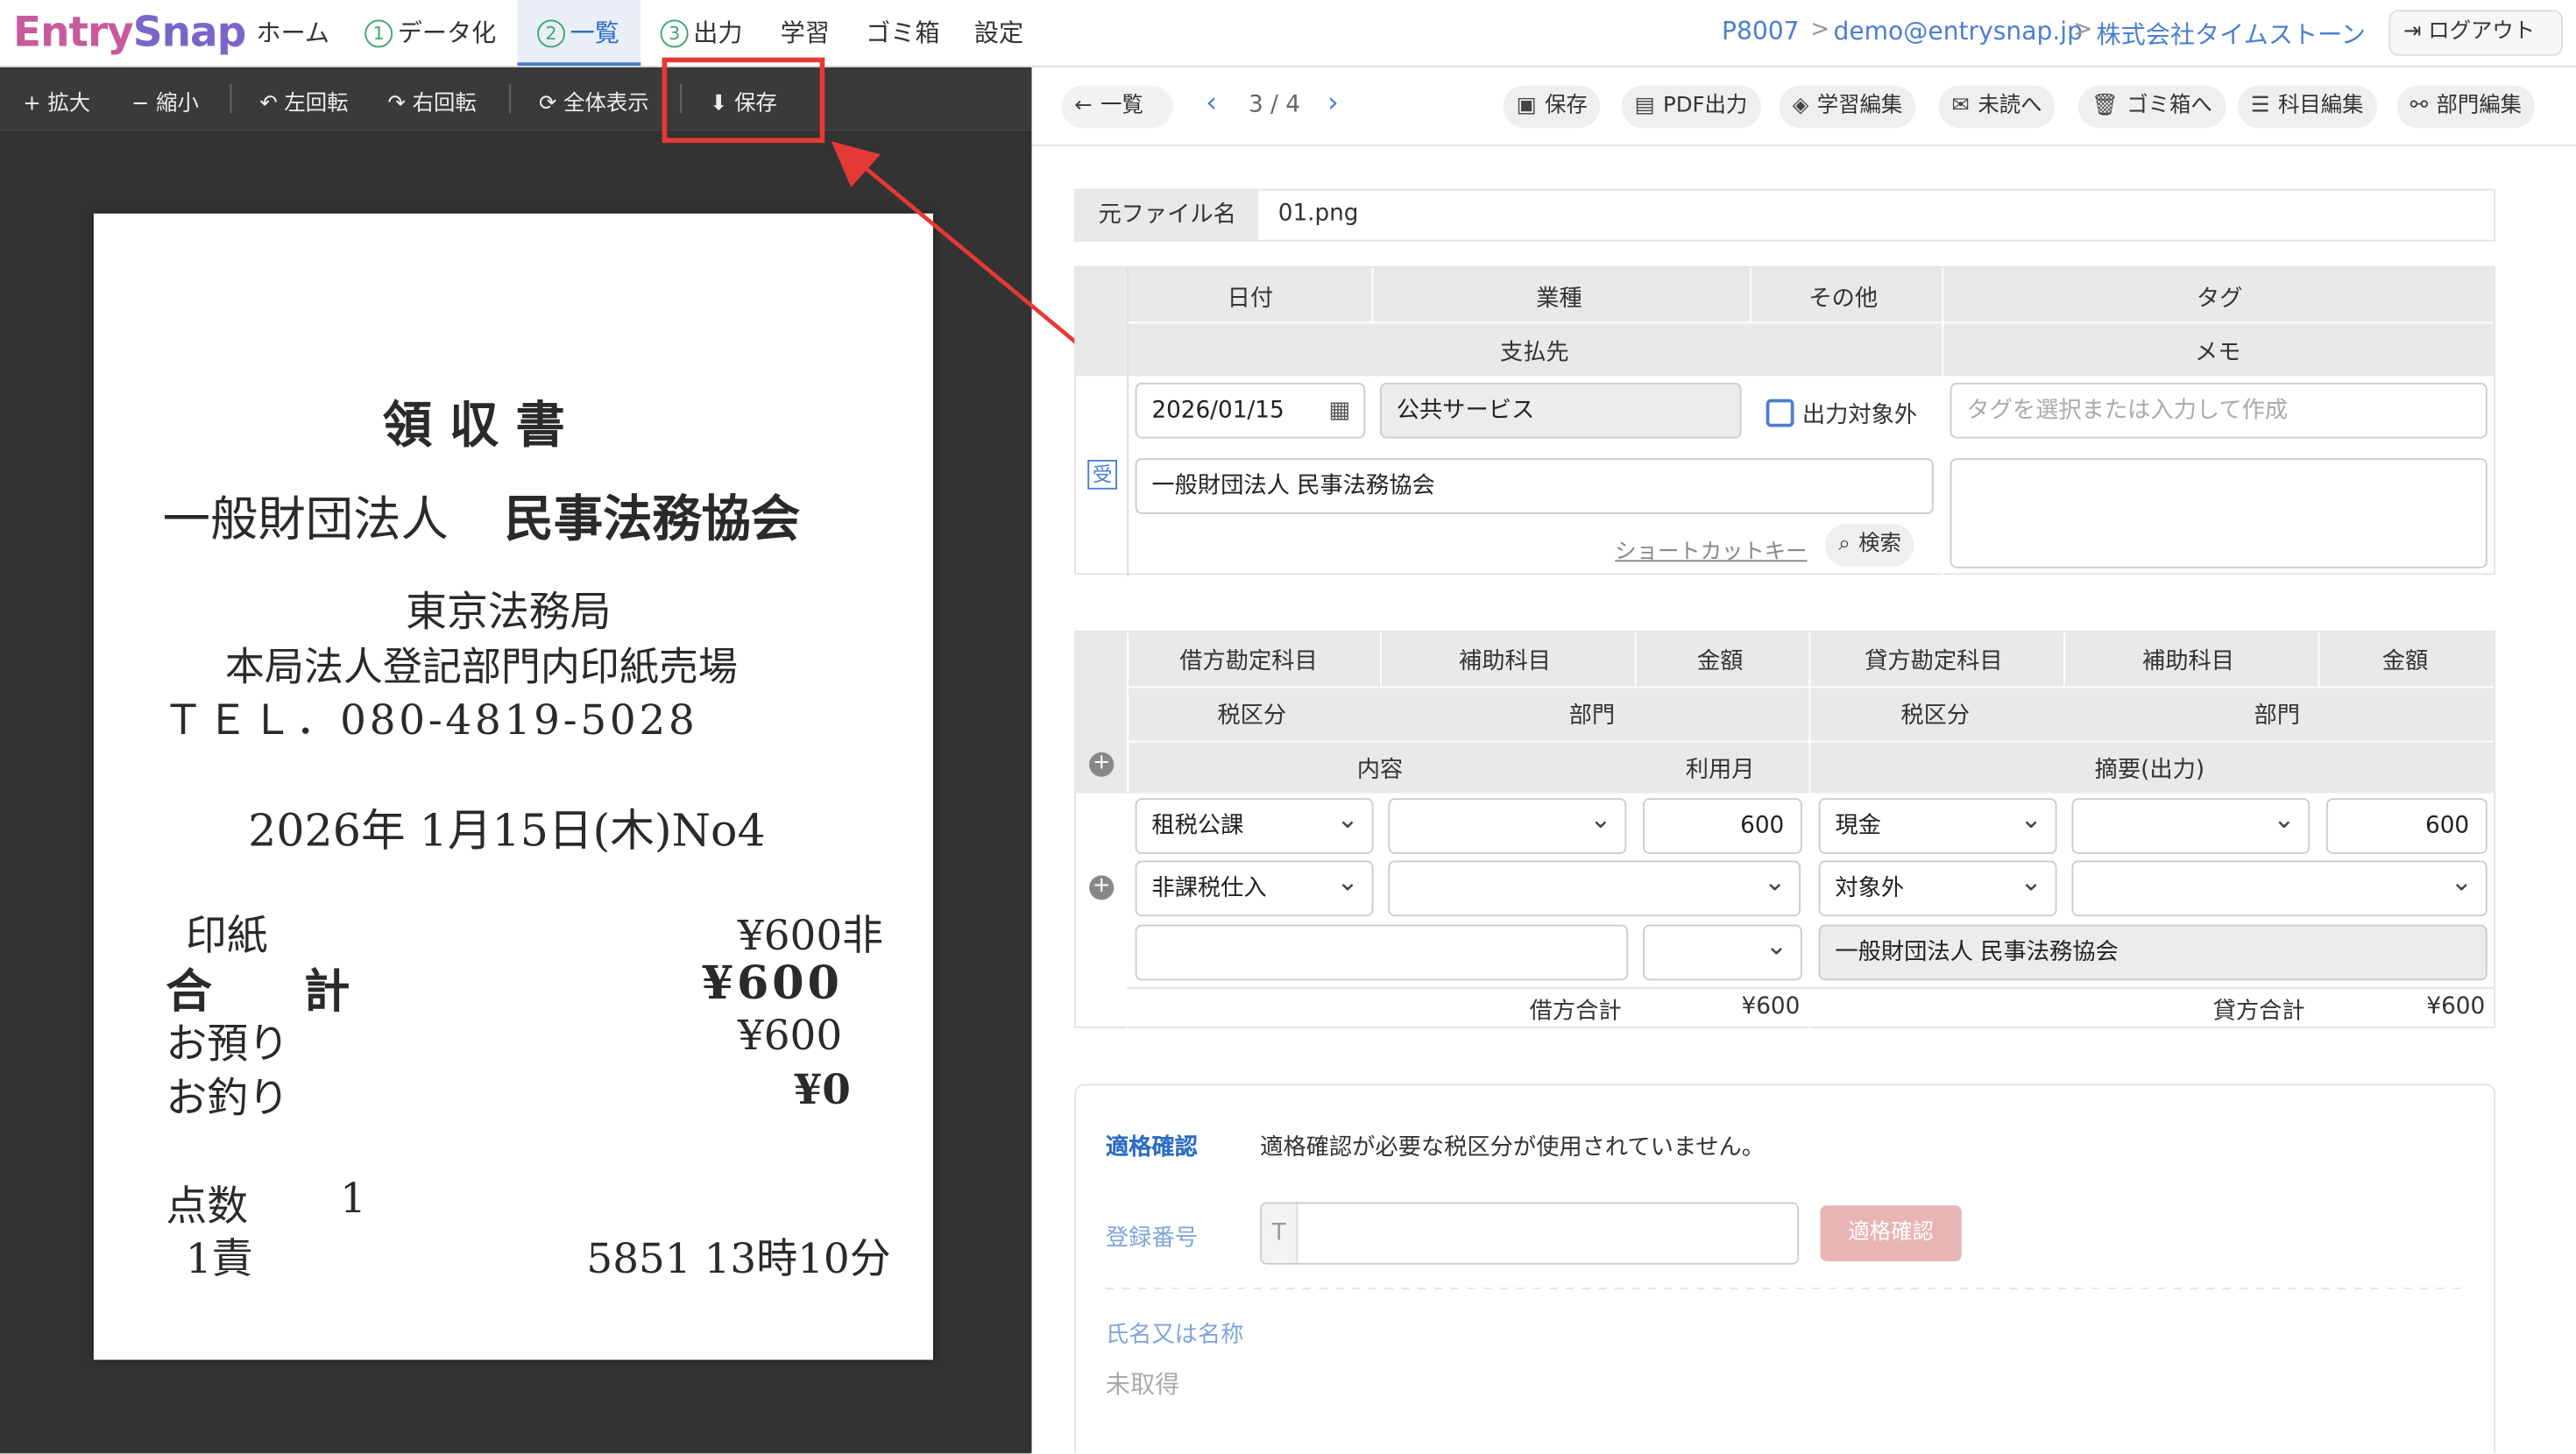  I want to click on industry-header: 業種, so click(1559, 299).